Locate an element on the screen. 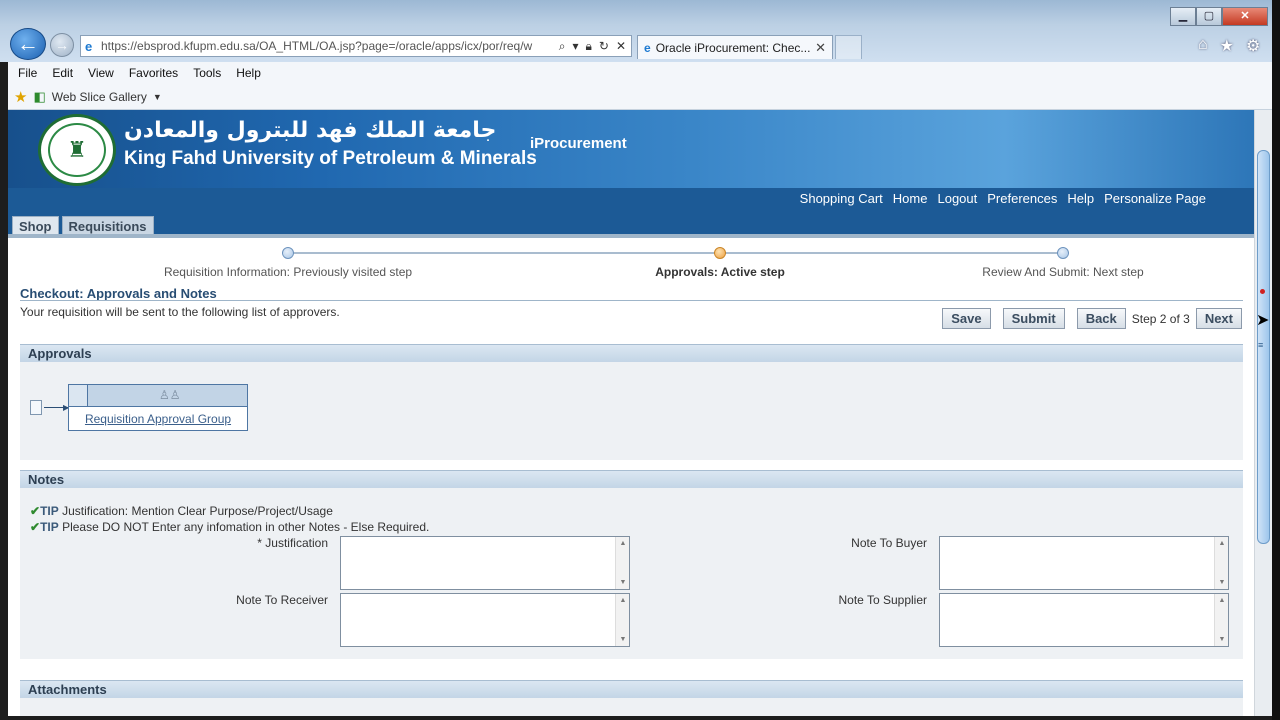 The width and height of the screenshot is (1280, 720). dropdown-icon: ▾ is located at coordinates (575, 46).